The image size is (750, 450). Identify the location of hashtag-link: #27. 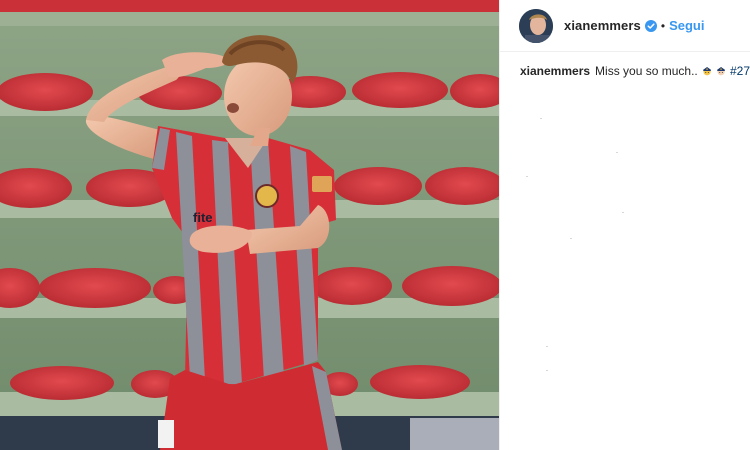
(740, 71).